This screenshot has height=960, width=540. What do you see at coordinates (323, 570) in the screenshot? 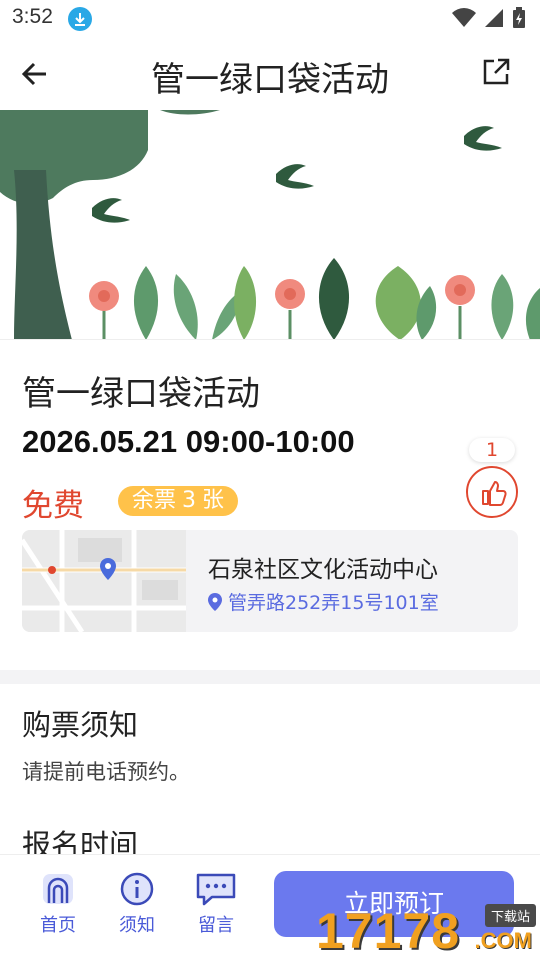
I see `venue-name: 石泉社区文化活动中心` at bounding box center [323, 570].